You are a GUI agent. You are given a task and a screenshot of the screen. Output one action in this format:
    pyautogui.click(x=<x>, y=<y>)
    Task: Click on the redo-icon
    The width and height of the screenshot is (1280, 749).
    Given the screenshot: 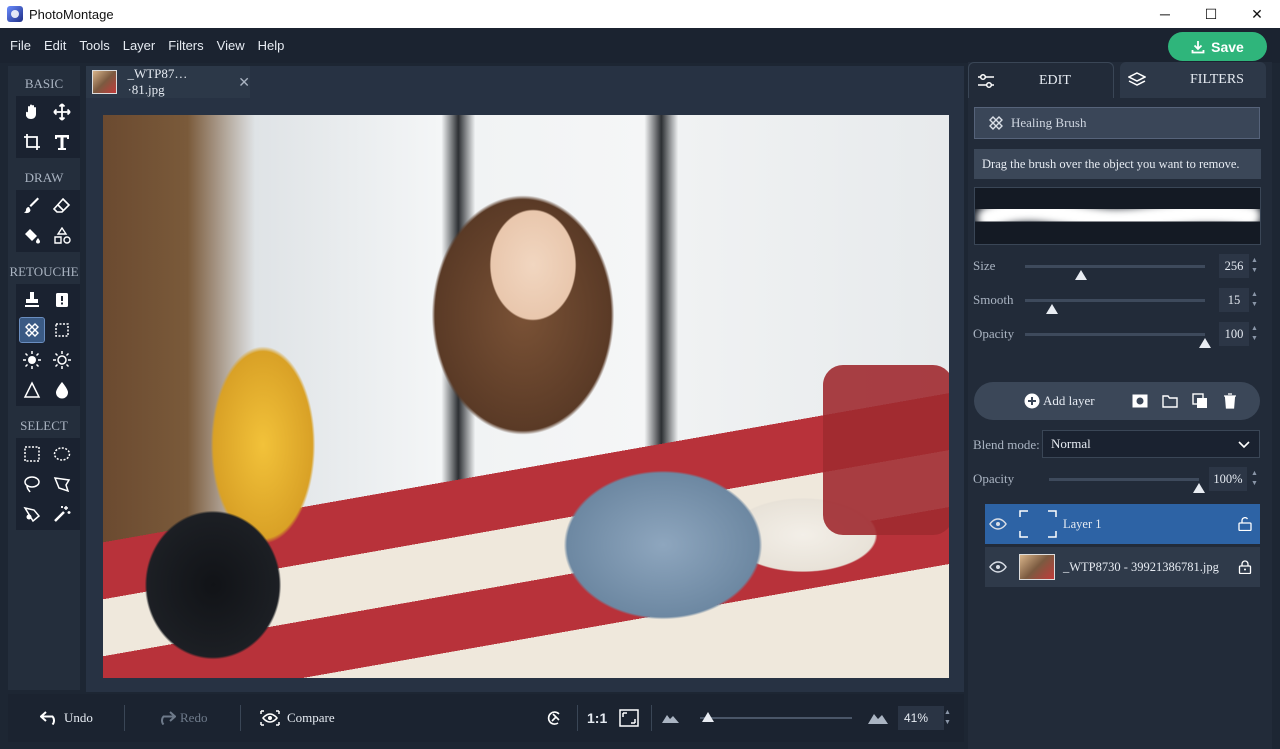 What is the action you would take?
    pyautogui.click(x=168, y=718)
    